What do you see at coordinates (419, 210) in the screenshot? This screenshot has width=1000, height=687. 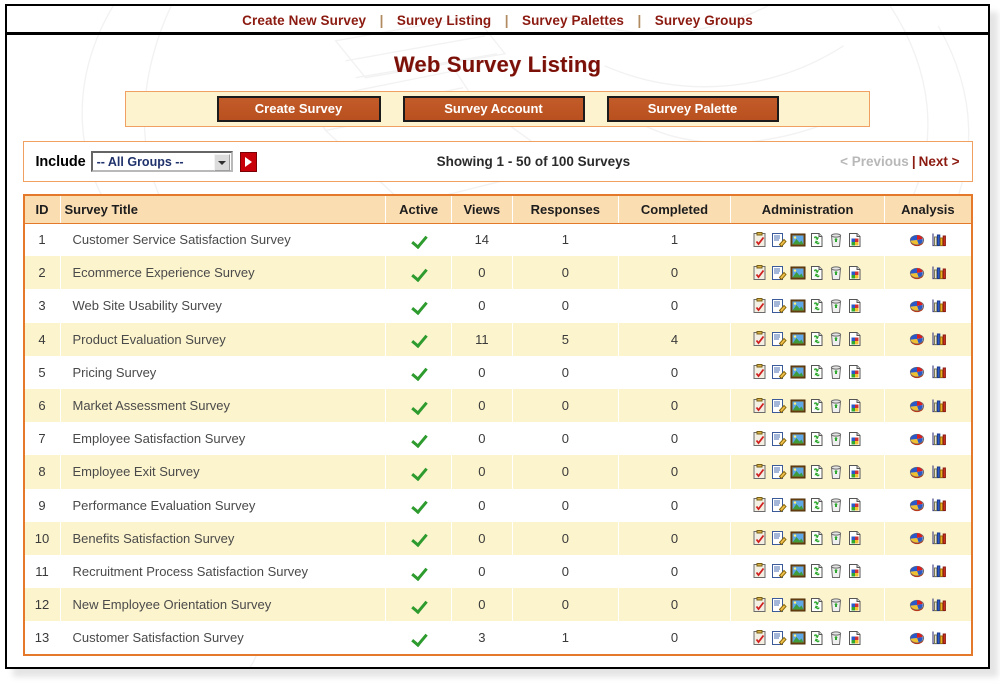 I see `column-header-active: Active` at bounding box center [419, 210].